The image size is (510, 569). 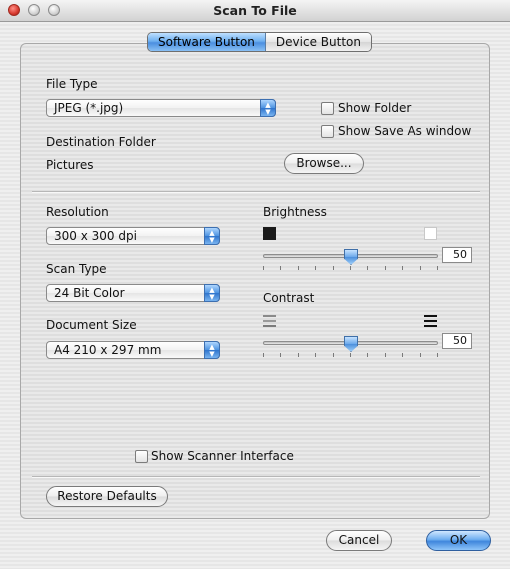 What do you see at coordinates (327, 131) in the screenshot?
I see `show-save-as-checkbox` at bounding box center [327, 131].